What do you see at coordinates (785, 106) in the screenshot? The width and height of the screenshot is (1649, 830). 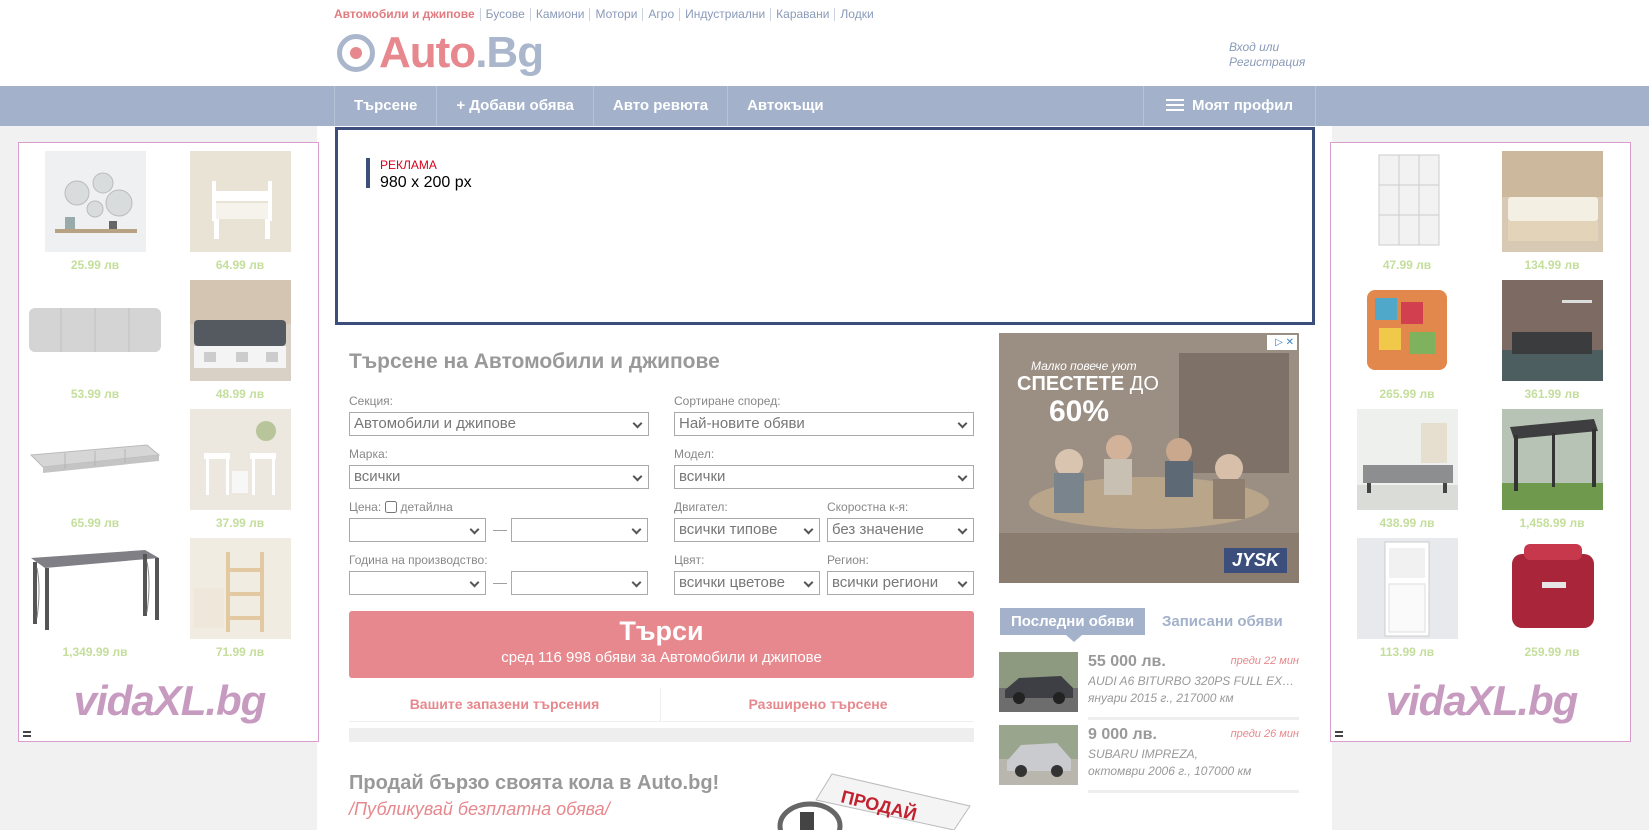 I see `nav-dealers: Автокъщи` at bounding box center [785, 106].